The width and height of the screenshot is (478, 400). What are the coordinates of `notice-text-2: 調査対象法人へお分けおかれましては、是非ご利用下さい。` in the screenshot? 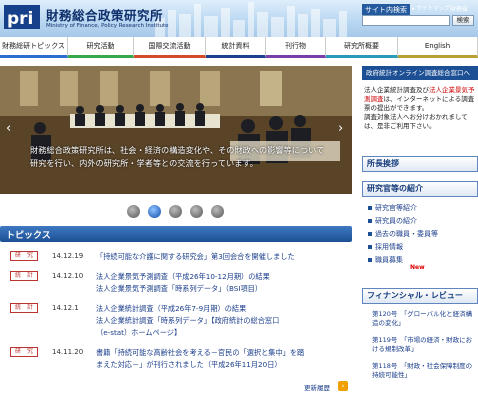 It's located at (416, 121).